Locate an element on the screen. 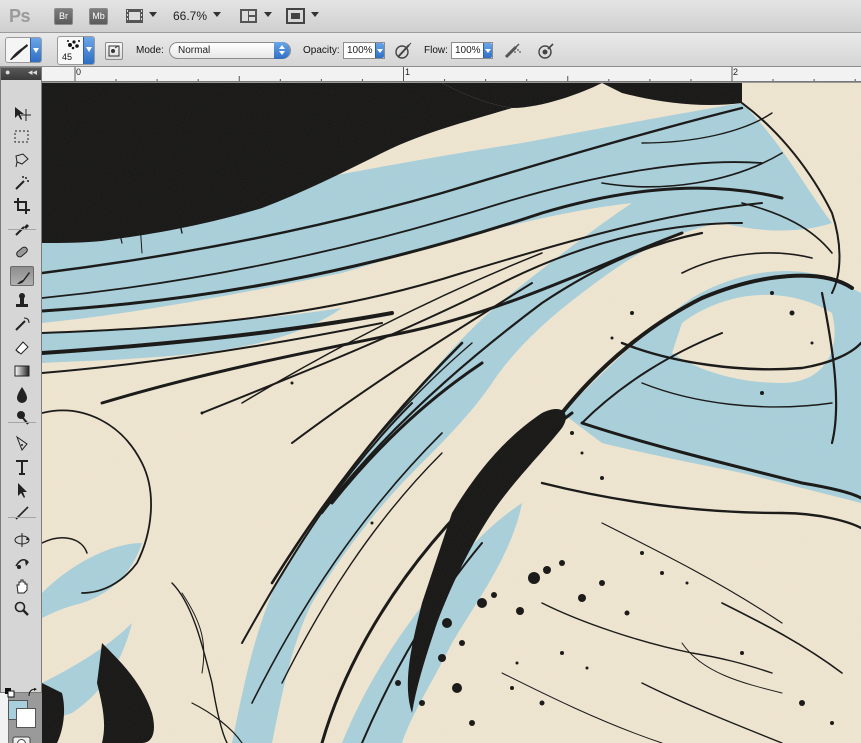  film-strip-icon is located at coordinates (134, 16).